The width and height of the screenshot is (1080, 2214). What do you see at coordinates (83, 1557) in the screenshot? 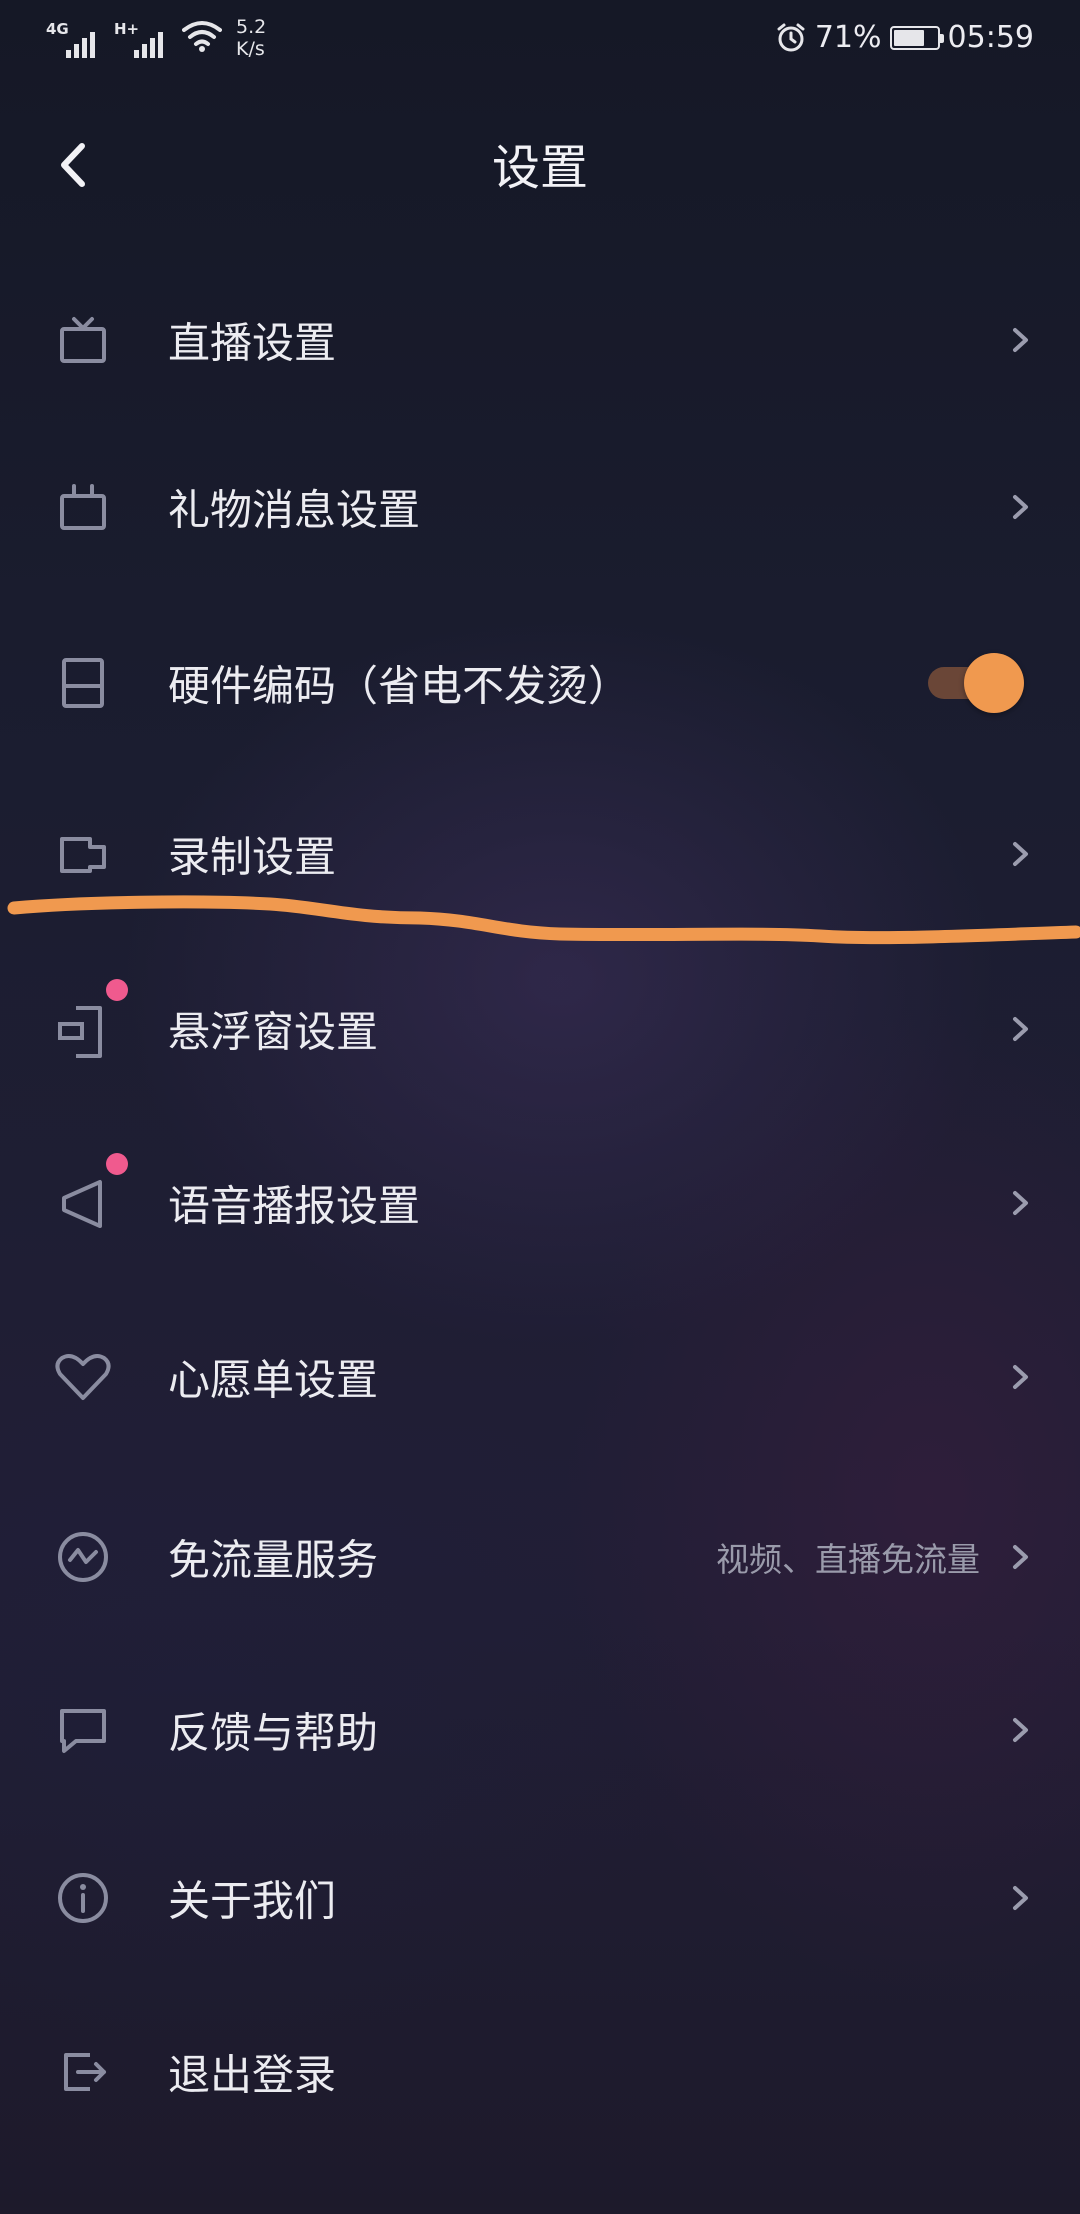
I see `data-free-icon` at bounding box center [83, 1557].